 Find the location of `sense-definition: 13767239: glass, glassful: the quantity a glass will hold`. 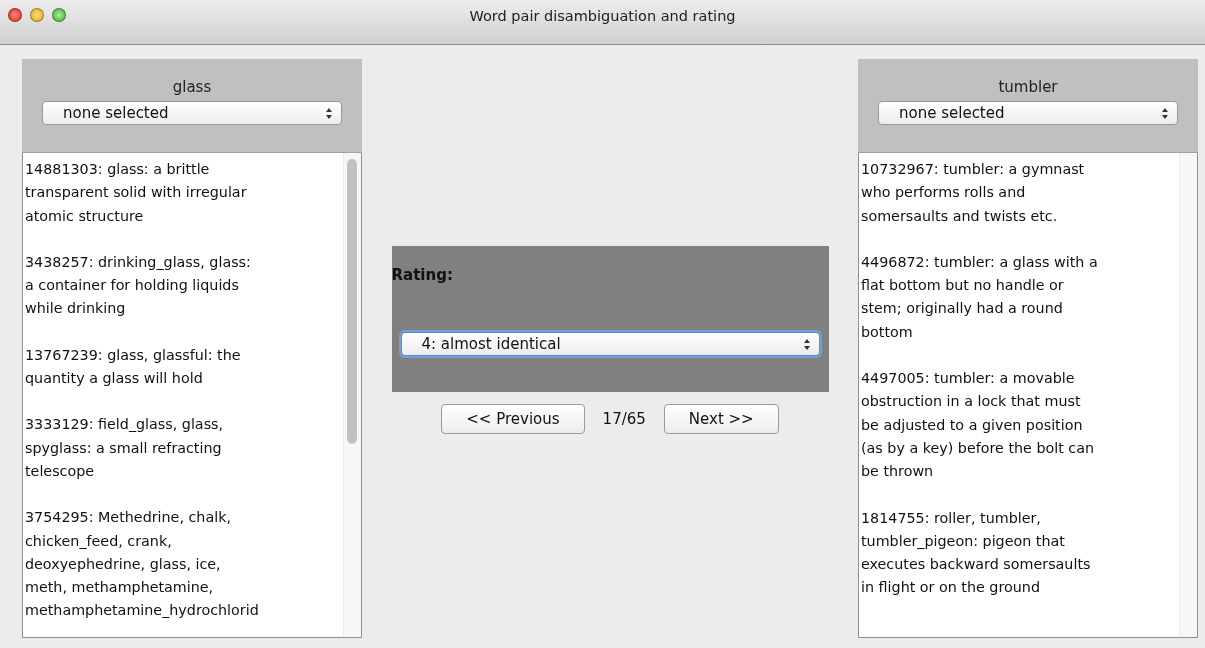

sense-definition: 13767239: glass, glassful: the quantity a glass will hold is located at coordinates (133, 367).